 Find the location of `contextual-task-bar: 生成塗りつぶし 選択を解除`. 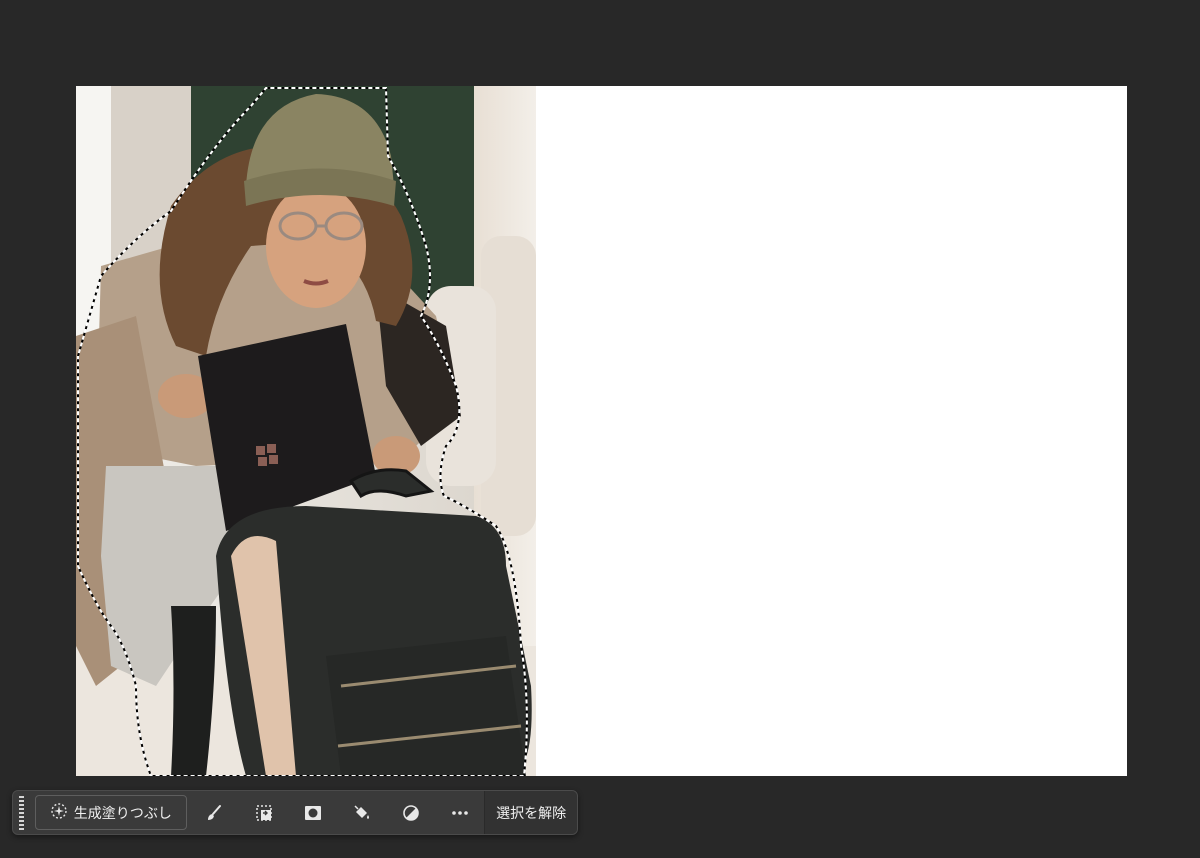

contextual-task-bar: 生成塗りつぶし 選択を解除 is located at coordinates (295, 812).